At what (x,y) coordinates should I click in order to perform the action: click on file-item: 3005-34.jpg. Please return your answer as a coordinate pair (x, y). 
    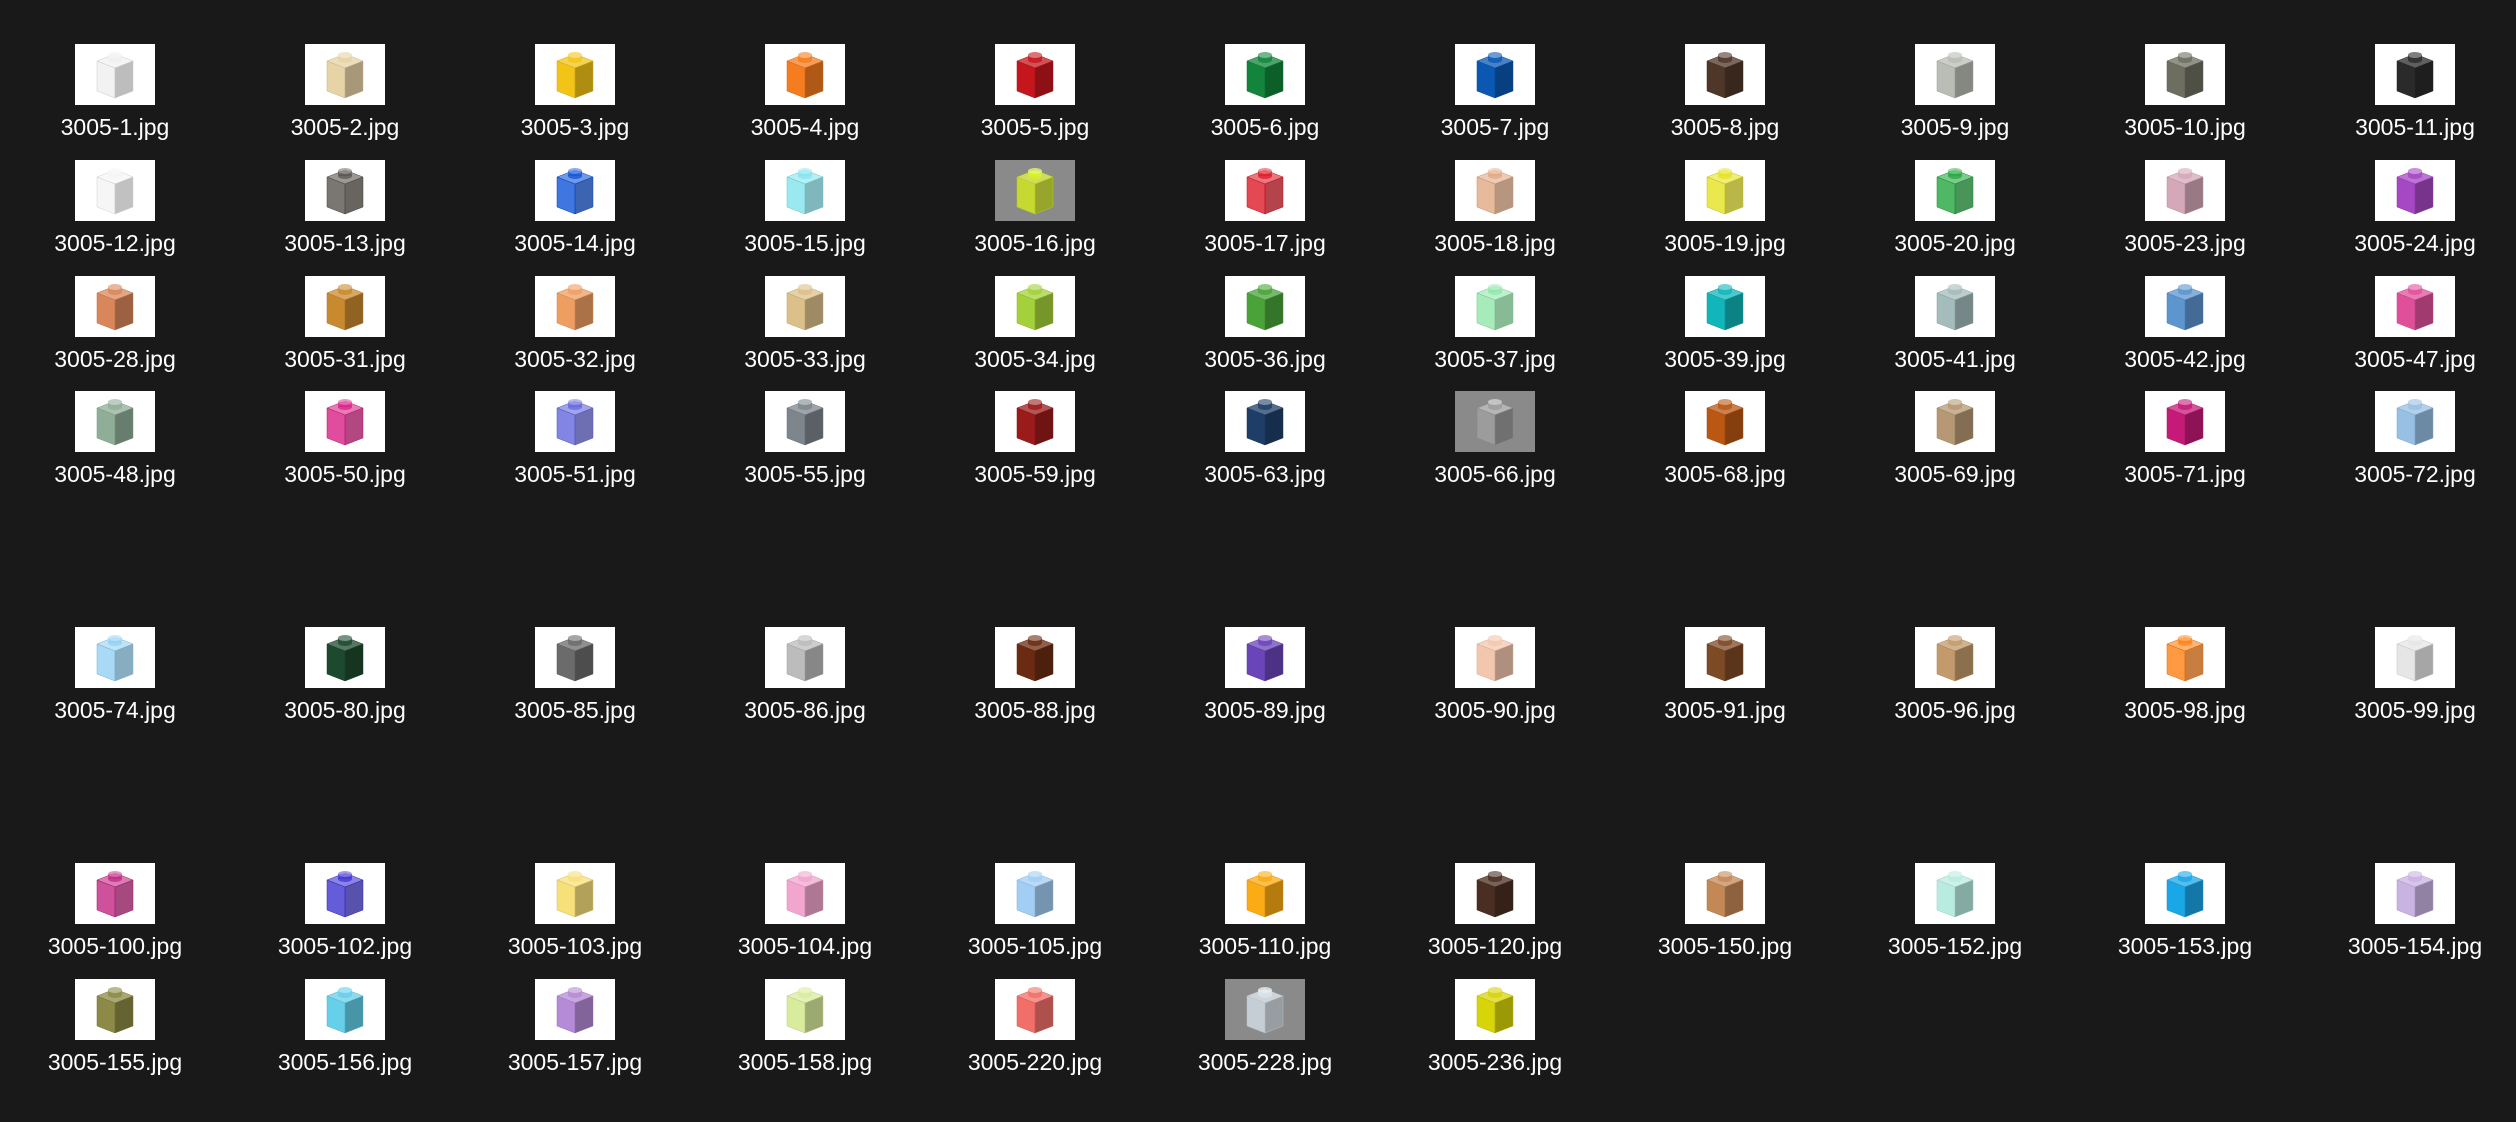
    Looking at the image, I should click on (1035, 317).